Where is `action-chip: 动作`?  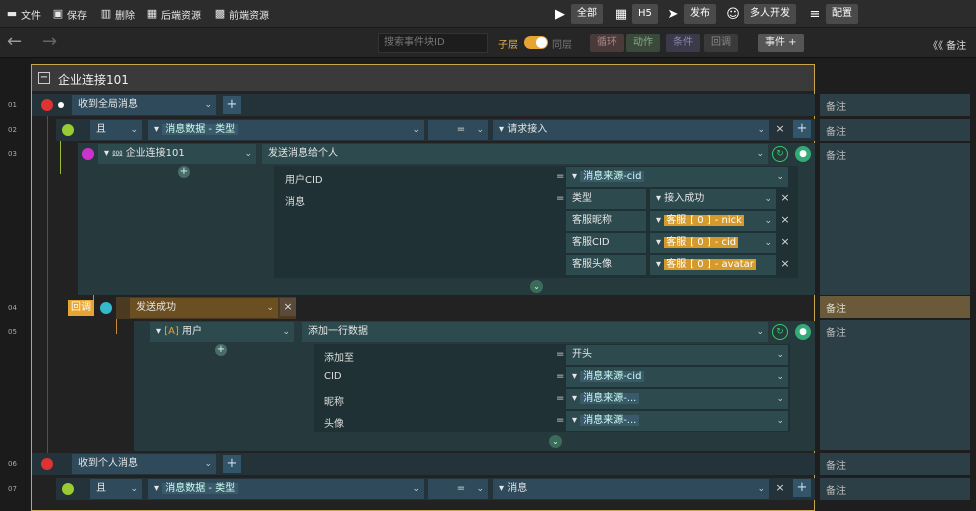 action-chip: 动作 is located at coordinates (643, 43).